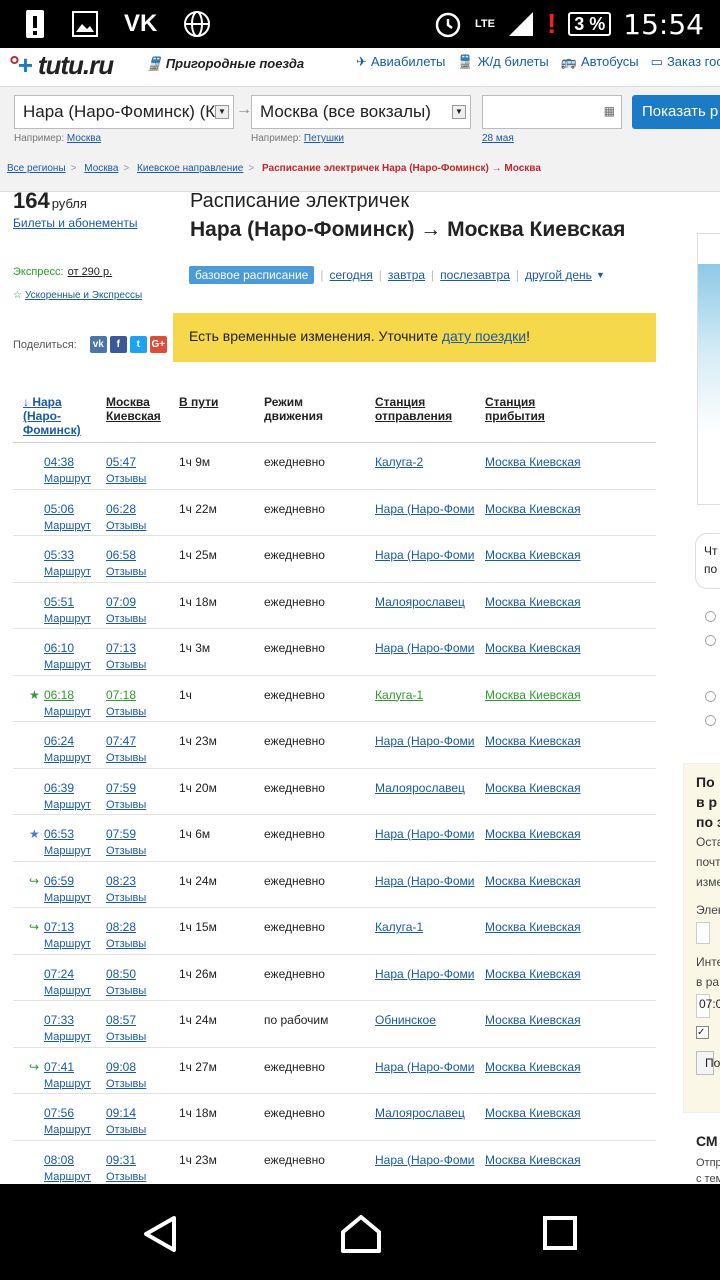  I want to click on arrival-time-link: 07:47, so click(121, 741).